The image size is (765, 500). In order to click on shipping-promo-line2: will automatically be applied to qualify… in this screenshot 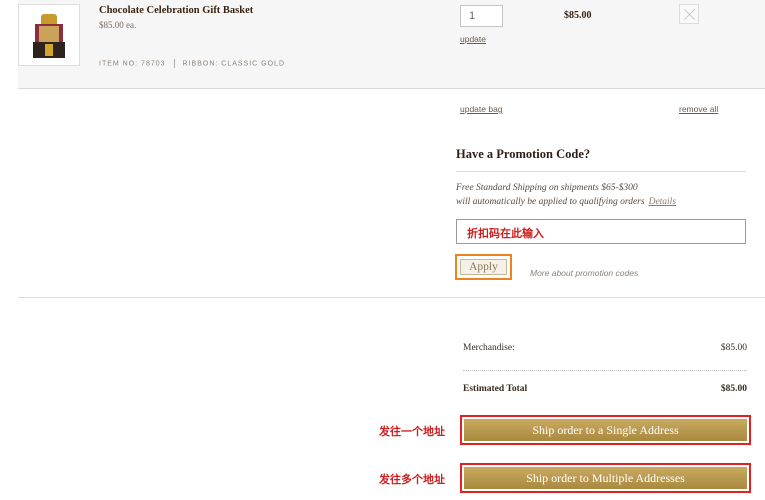, I will do `click(550, 202)`.